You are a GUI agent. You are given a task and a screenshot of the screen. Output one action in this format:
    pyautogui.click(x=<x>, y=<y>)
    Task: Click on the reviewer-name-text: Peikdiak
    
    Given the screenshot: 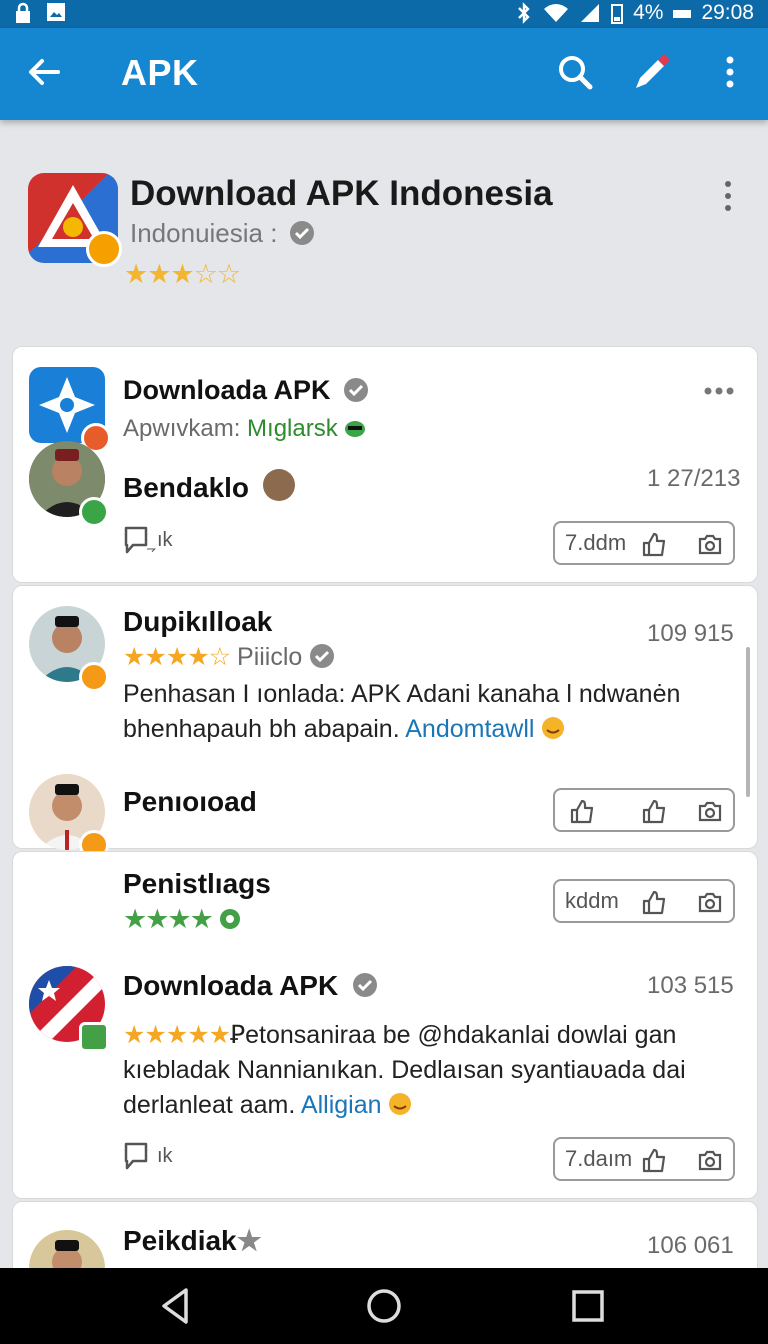 What is the action you would take?
    pyautogui.click(x=180, y=1240)
    